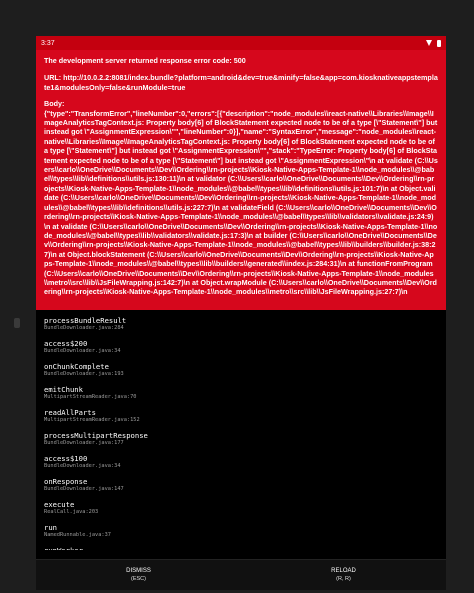  I want to click on redbox-action-bar: DISMISS (ESC) RELOAD (R, R), so click(241, 574).